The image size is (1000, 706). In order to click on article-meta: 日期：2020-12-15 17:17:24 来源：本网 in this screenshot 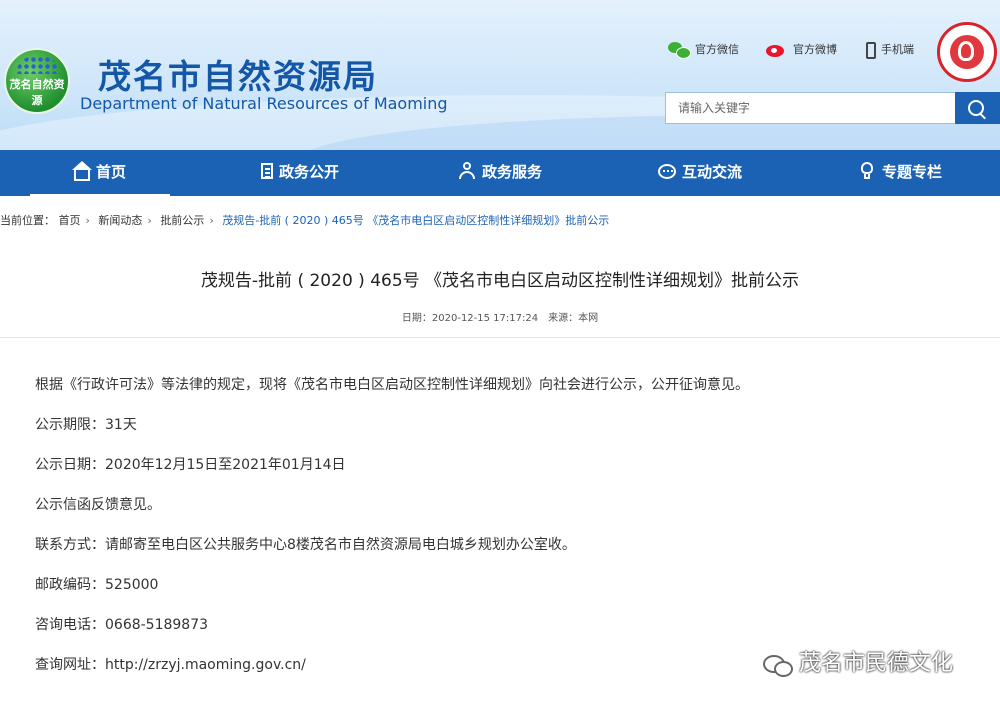, I will do `click(500, 316)`.